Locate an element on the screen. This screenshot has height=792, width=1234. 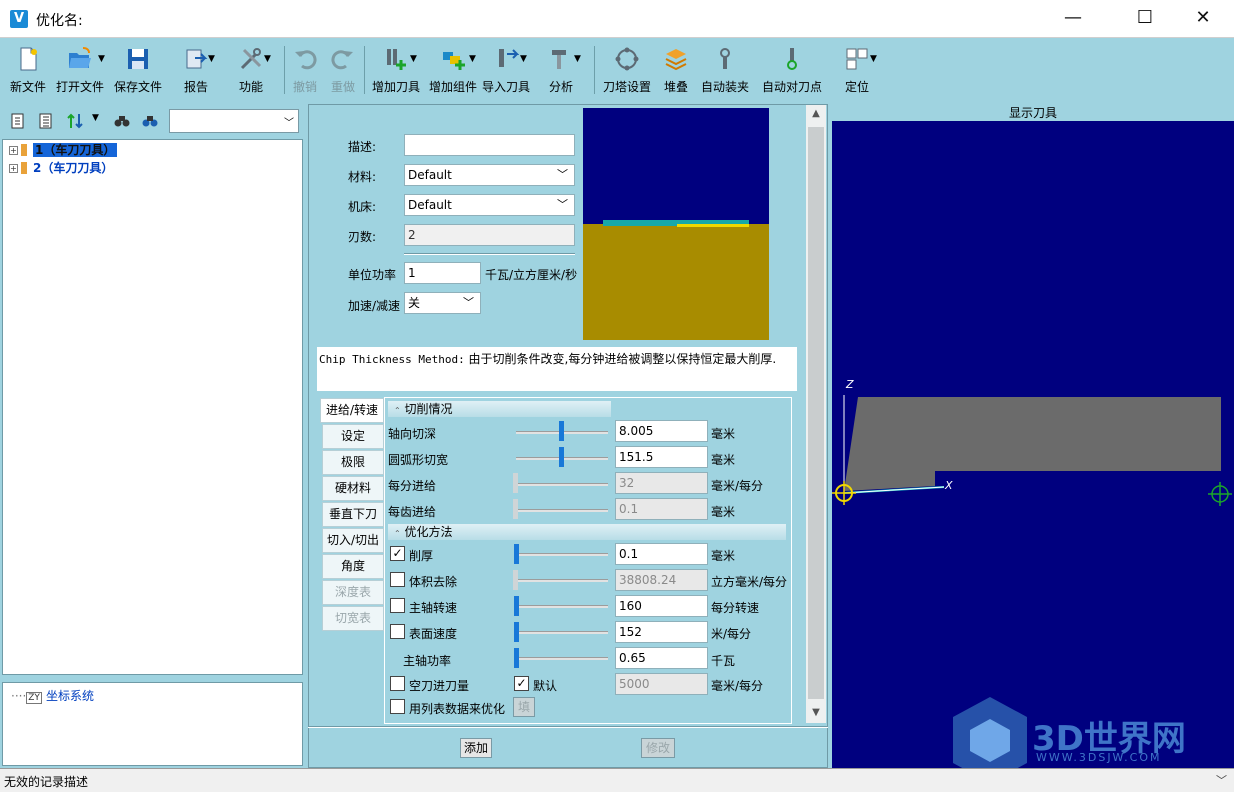
teeth-field: 2 is located at coordinates (489, 235).